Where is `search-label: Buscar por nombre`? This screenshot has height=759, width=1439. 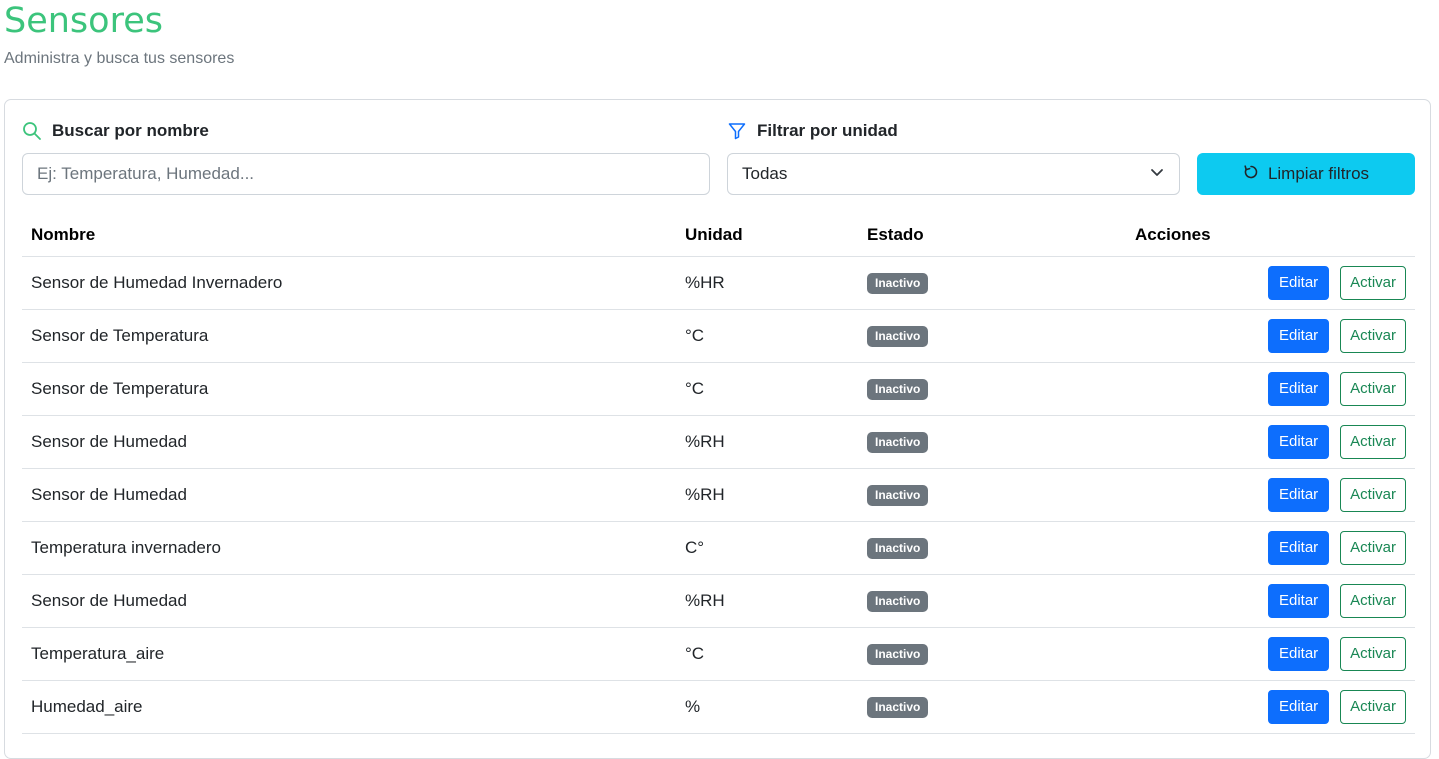 search-label: Buscar por nombre is located at coordinates (115, 131).